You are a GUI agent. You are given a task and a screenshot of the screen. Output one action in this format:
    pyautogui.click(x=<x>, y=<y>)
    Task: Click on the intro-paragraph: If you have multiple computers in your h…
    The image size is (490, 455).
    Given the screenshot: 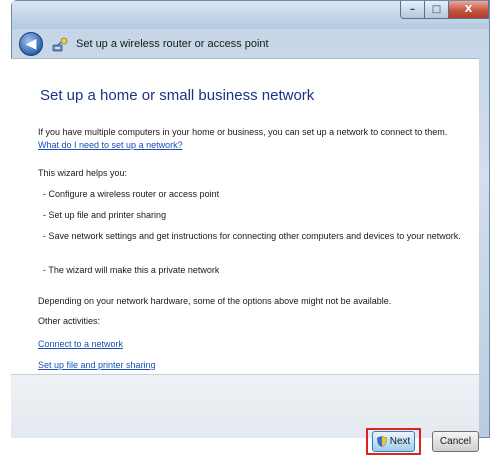 What is the action you would take?
    pyautogui.click(x=253, y=139)
    